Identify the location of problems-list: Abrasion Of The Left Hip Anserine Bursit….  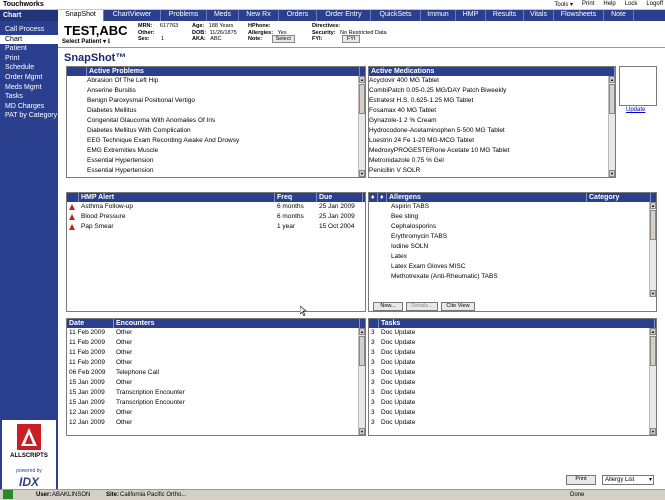
(216, 126).